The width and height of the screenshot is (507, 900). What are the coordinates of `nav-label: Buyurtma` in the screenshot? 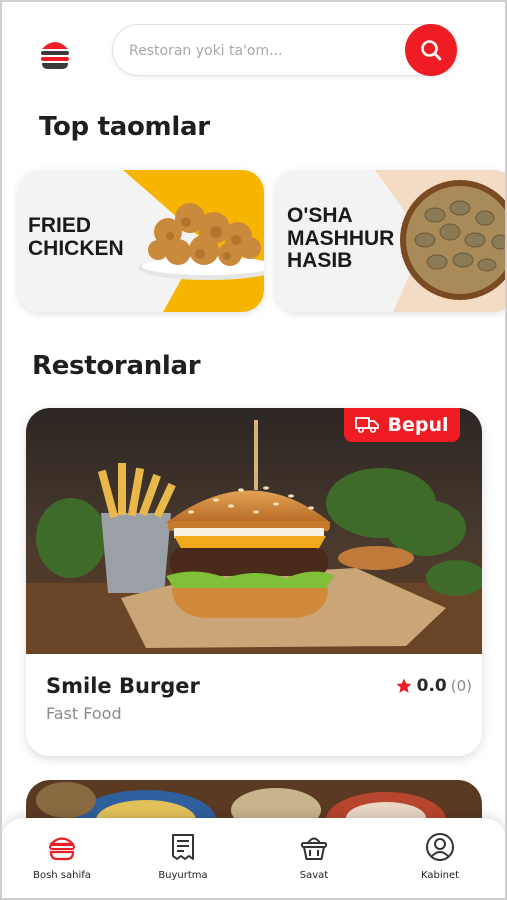 It's located at (183, 875).